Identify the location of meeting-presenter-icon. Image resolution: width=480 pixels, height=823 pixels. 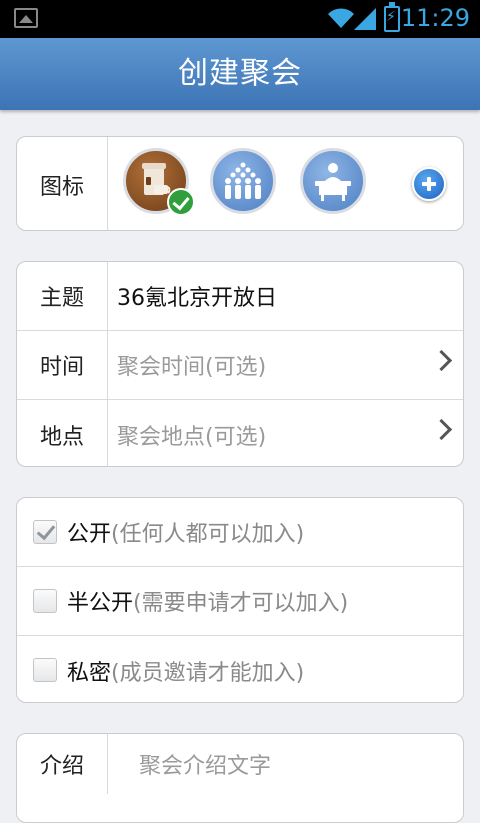
(333, 181).